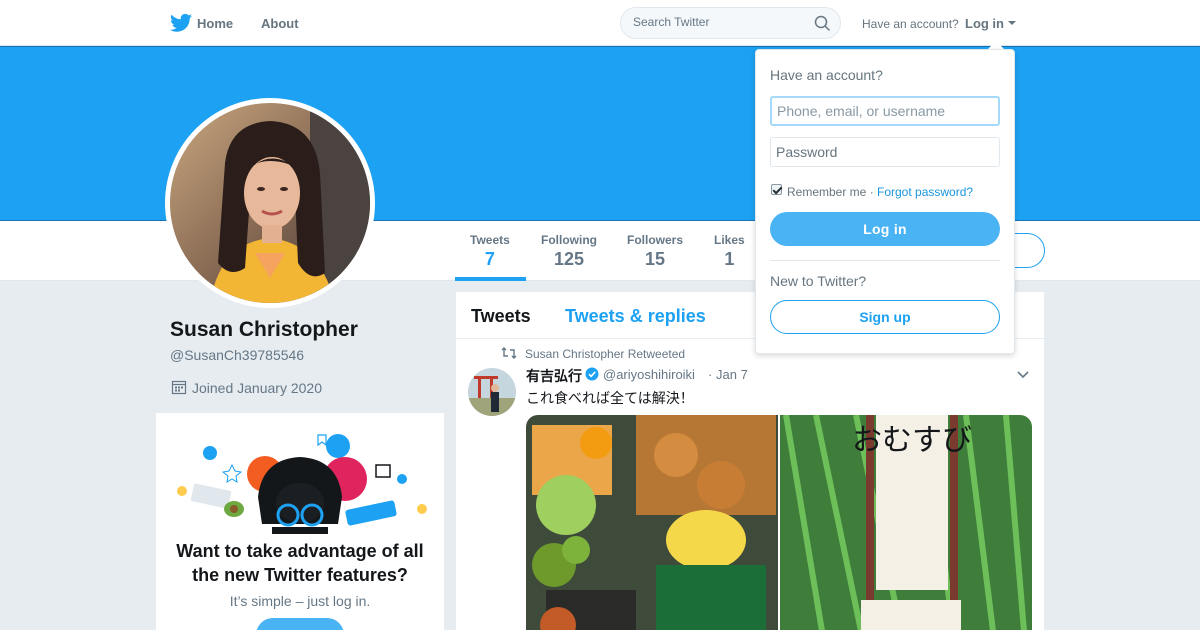  I want to click on search-icon, so click(822, 23).